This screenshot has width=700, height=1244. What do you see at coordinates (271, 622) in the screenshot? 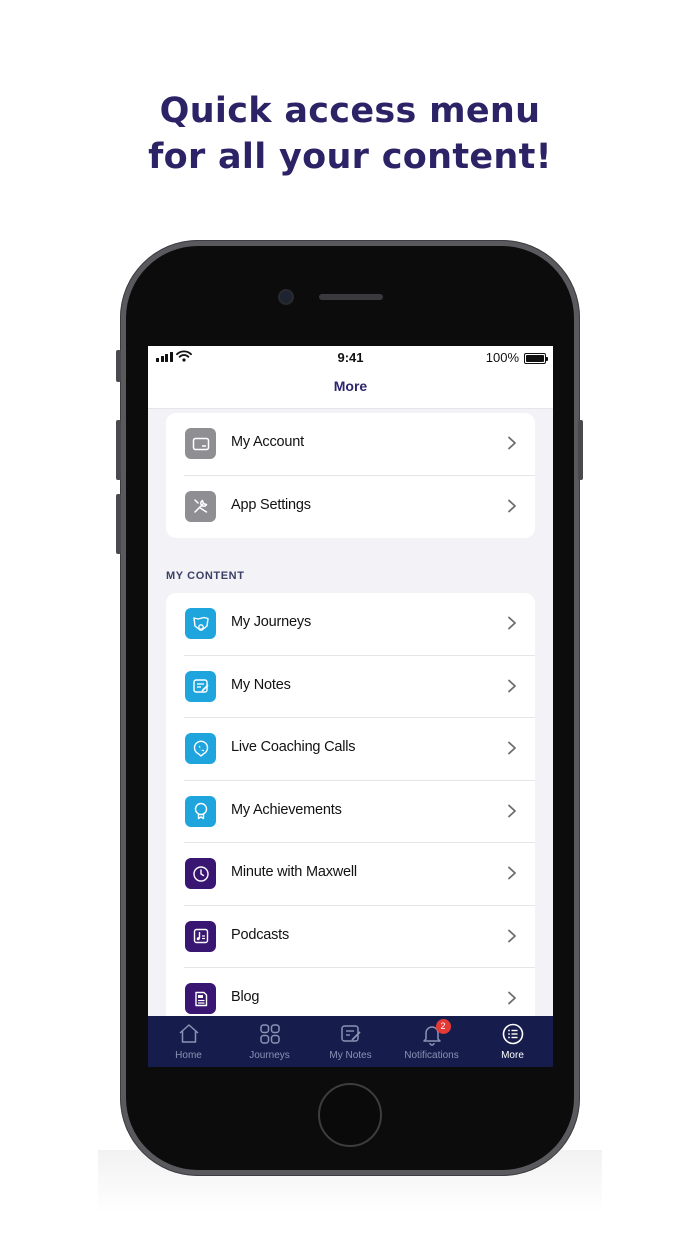
I see `menu-item-label: My Journeys` at bounding box center [271, 622].